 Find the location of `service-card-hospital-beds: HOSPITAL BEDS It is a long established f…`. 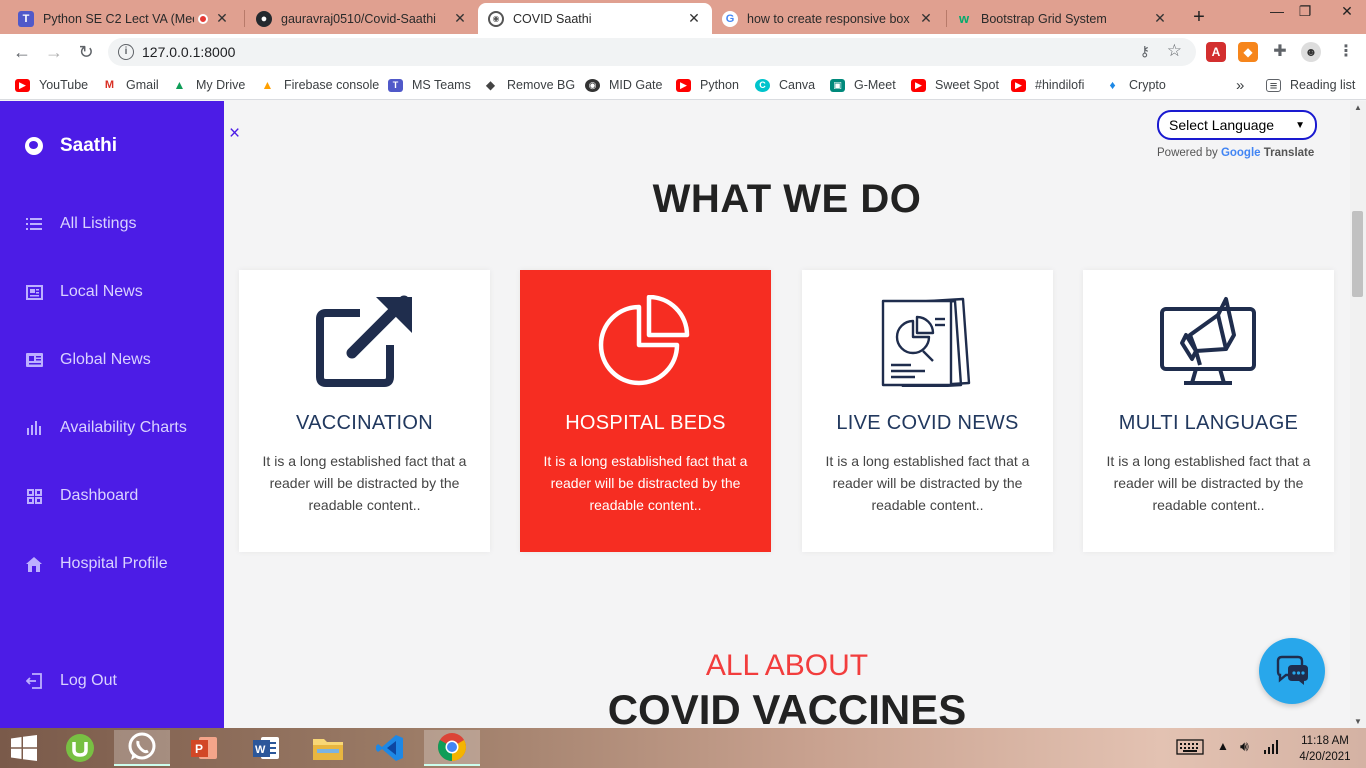

service-card-hospital-beds: HOSPITAL BEDS It is a long established f… is located at coordinates (645, 411).